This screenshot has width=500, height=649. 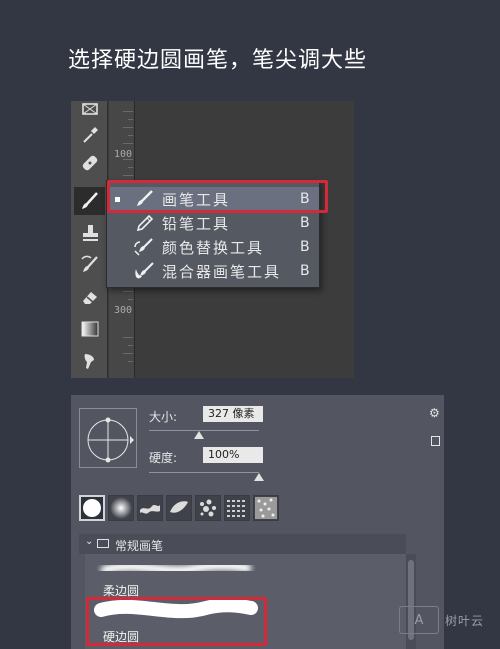 I want to click on frame-tool-icon, so click(x=89, y=112).